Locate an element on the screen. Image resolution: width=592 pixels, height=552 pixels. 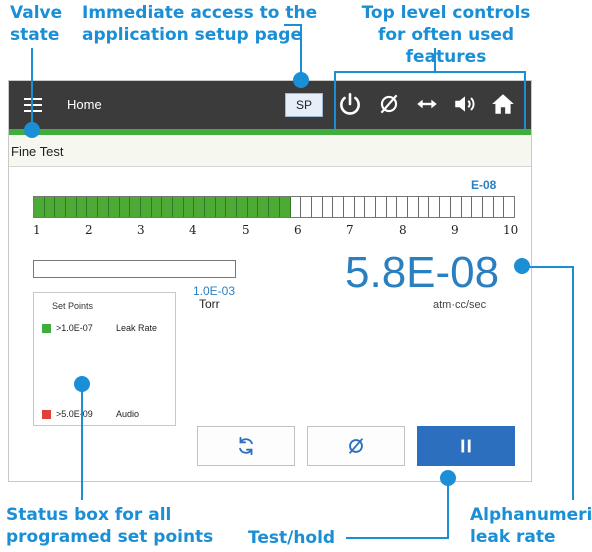
refresh-button is located at coordinates (246, 446).